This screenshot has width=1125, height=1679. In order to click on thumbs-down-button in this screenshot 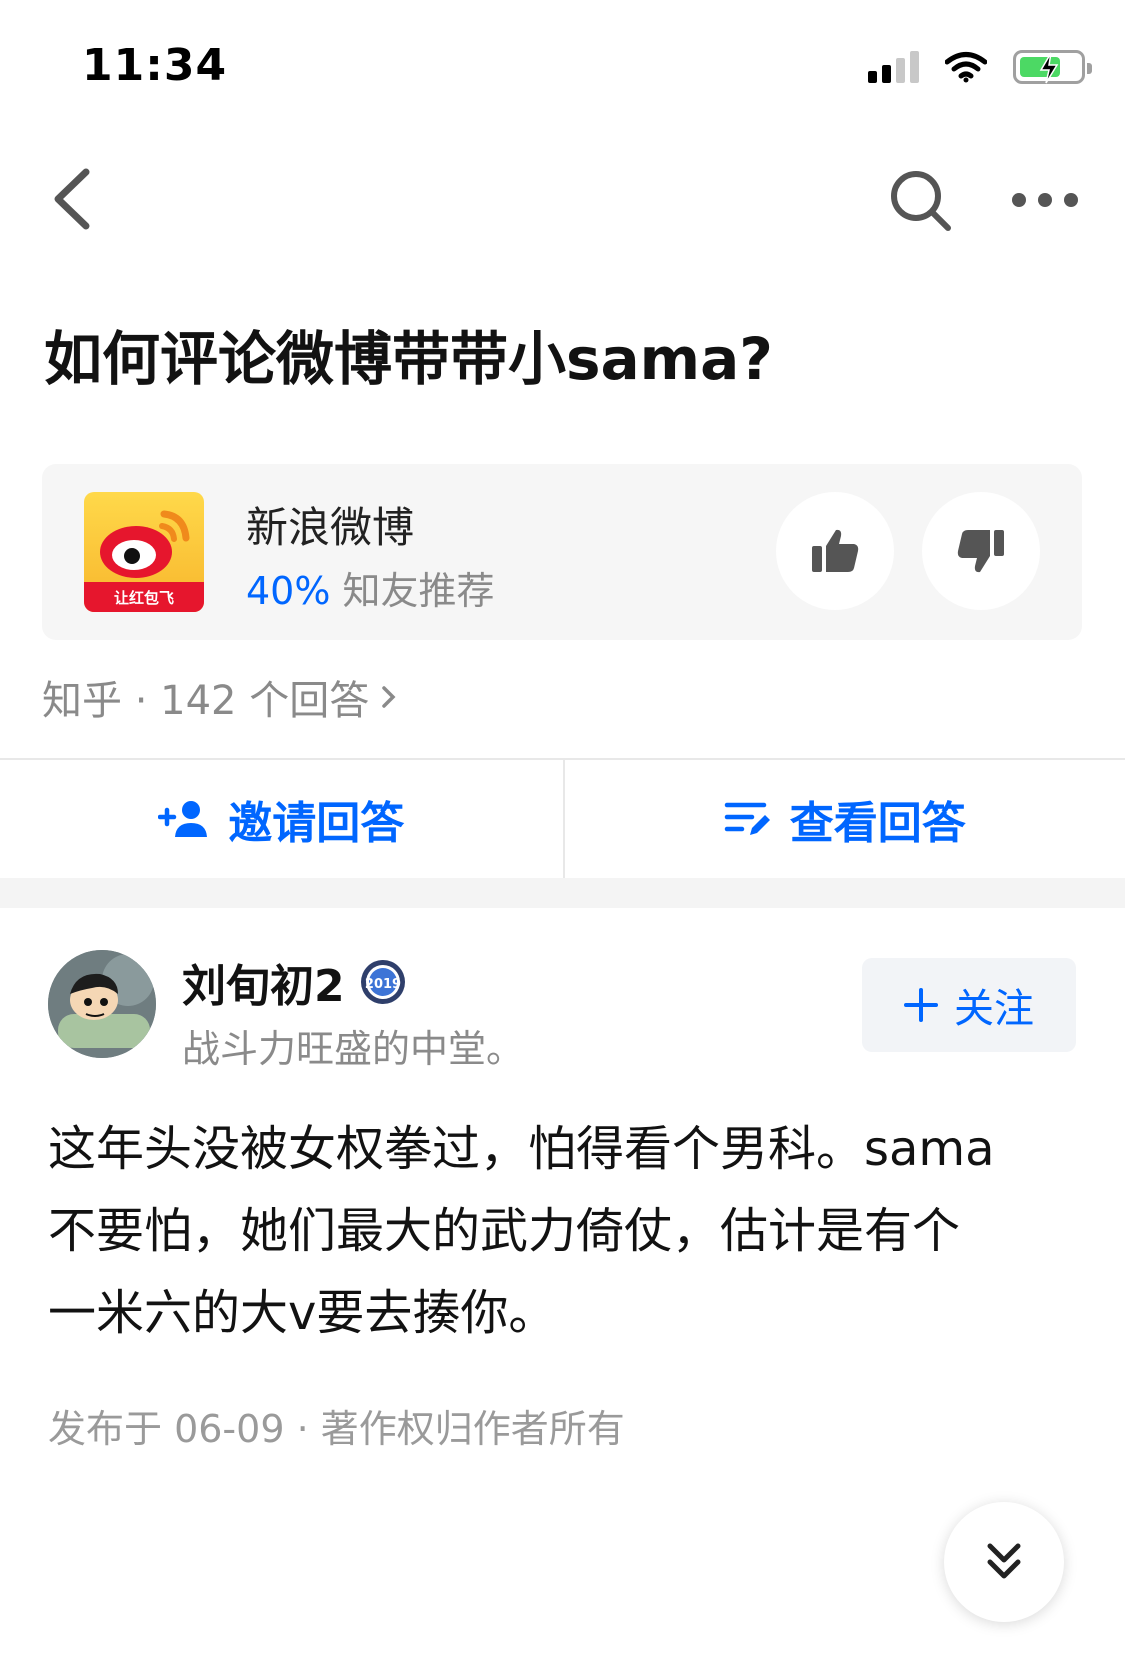, I will do `click(981, 551)`.